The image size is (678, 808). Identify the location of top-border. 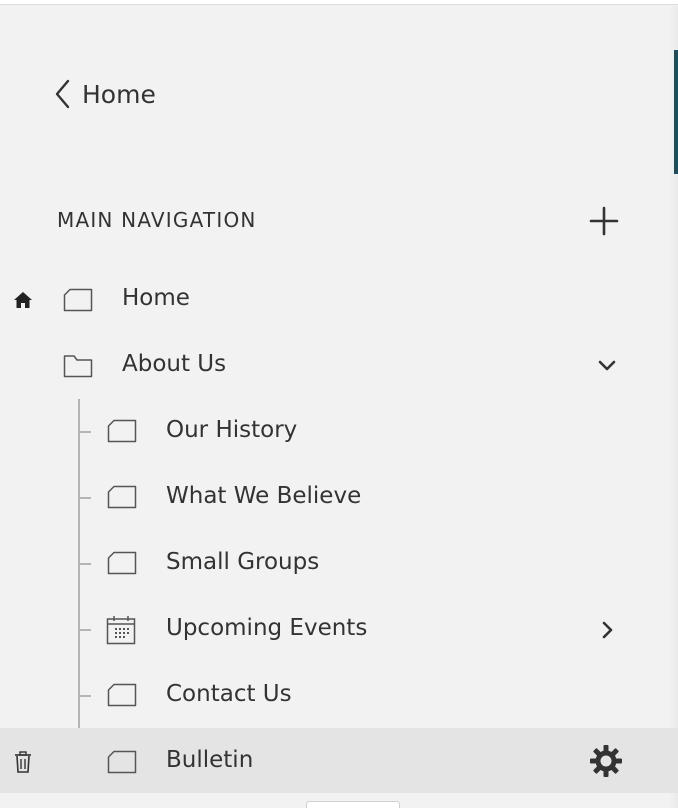
(339, 2).